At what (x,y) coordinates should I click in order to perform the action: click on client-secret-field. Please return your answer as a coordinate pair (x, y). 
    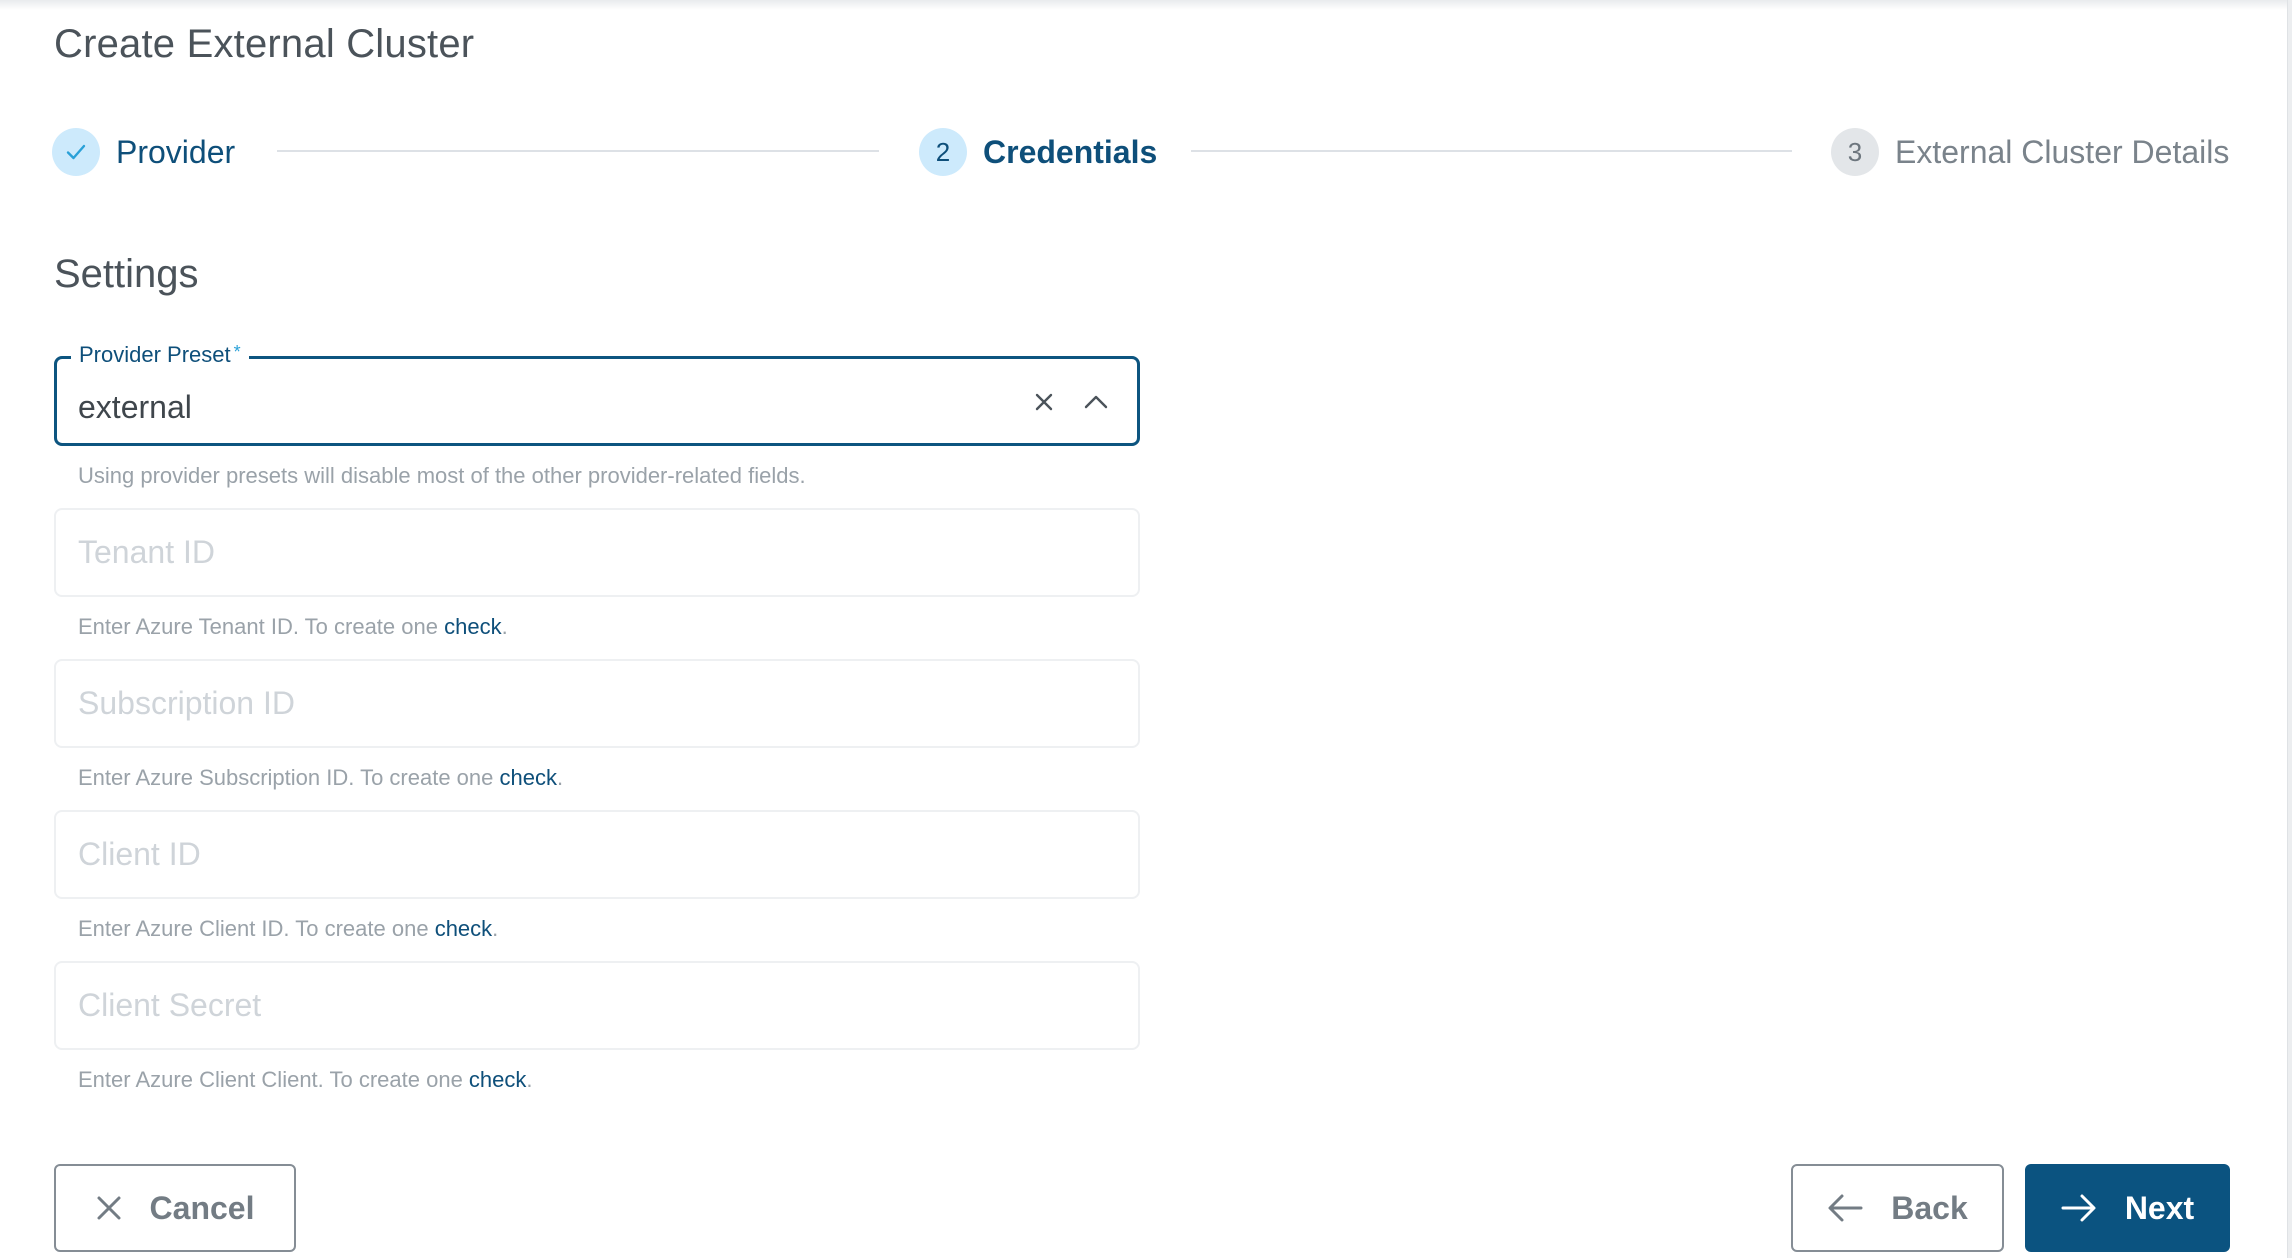
    Looking at the image, I should click on (597, 1005).